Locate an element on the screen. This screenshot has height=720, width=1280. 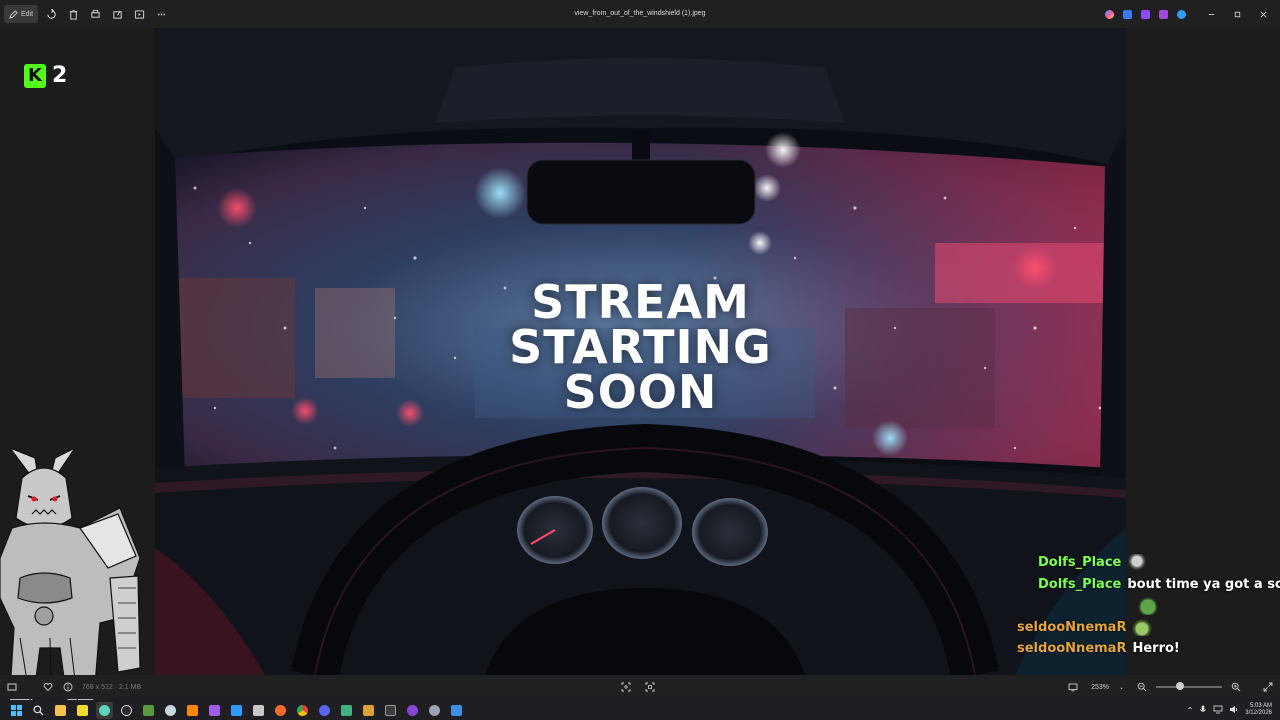
fit-to-window-button is located at coordinates (626, 687).